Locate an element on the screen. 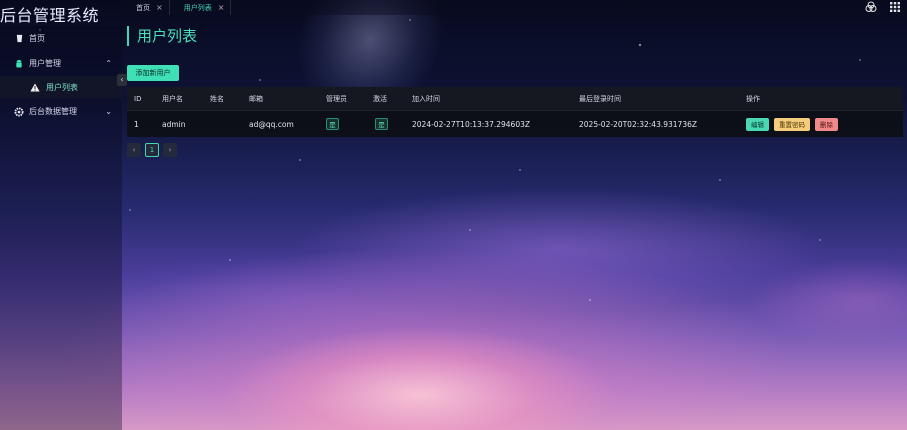 This screenshot has width=907, height=430. cell-active: 是 is located at coordinates (381, 124).